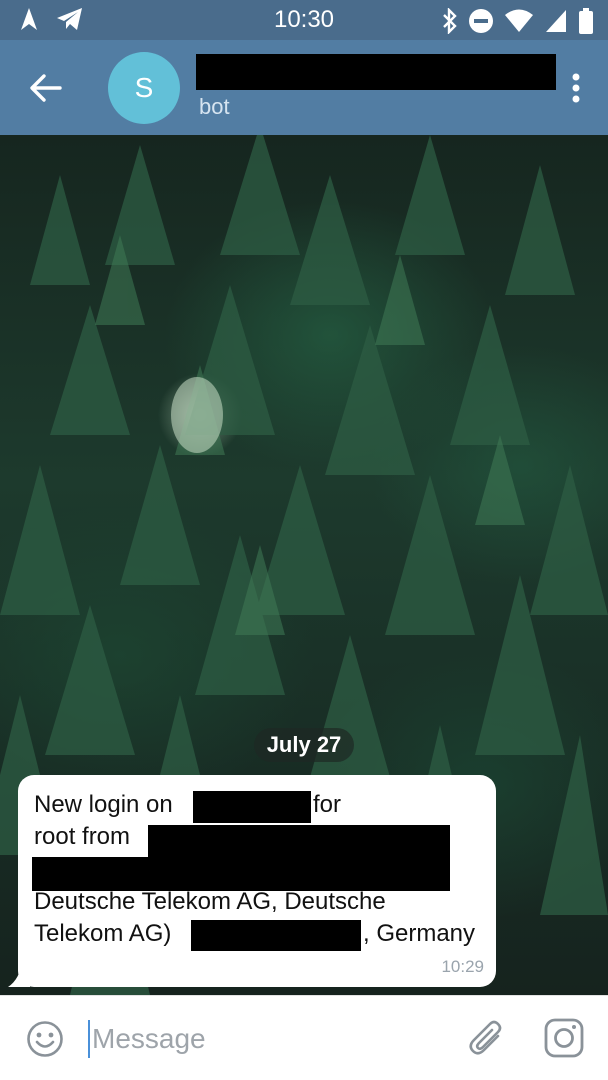  What do you see at coordinates (214, 106) in the screenshot?
I see `chat-subtitle: bot` at bounding box center [214, 106].